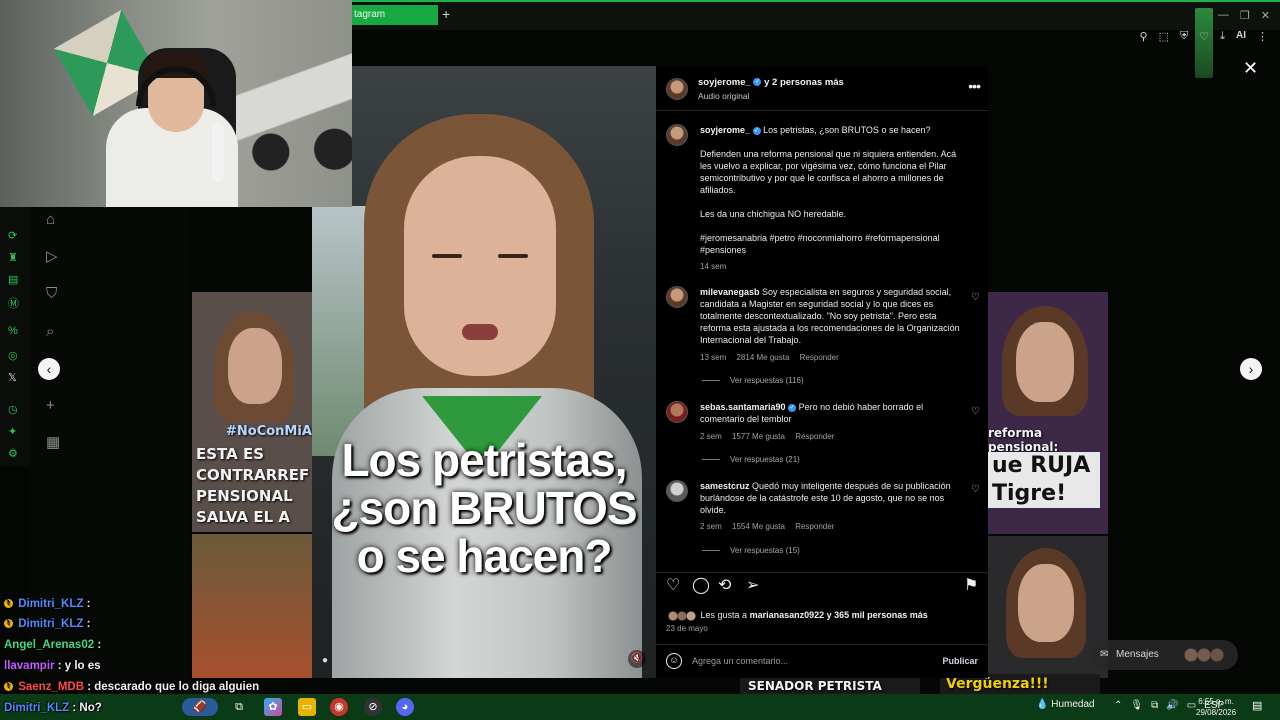 This screenshot has height=720, width=1280. Describe the element at coordinates (787, 615) in the screenshot. I see `likes-user: marianasanz0922` at that location.